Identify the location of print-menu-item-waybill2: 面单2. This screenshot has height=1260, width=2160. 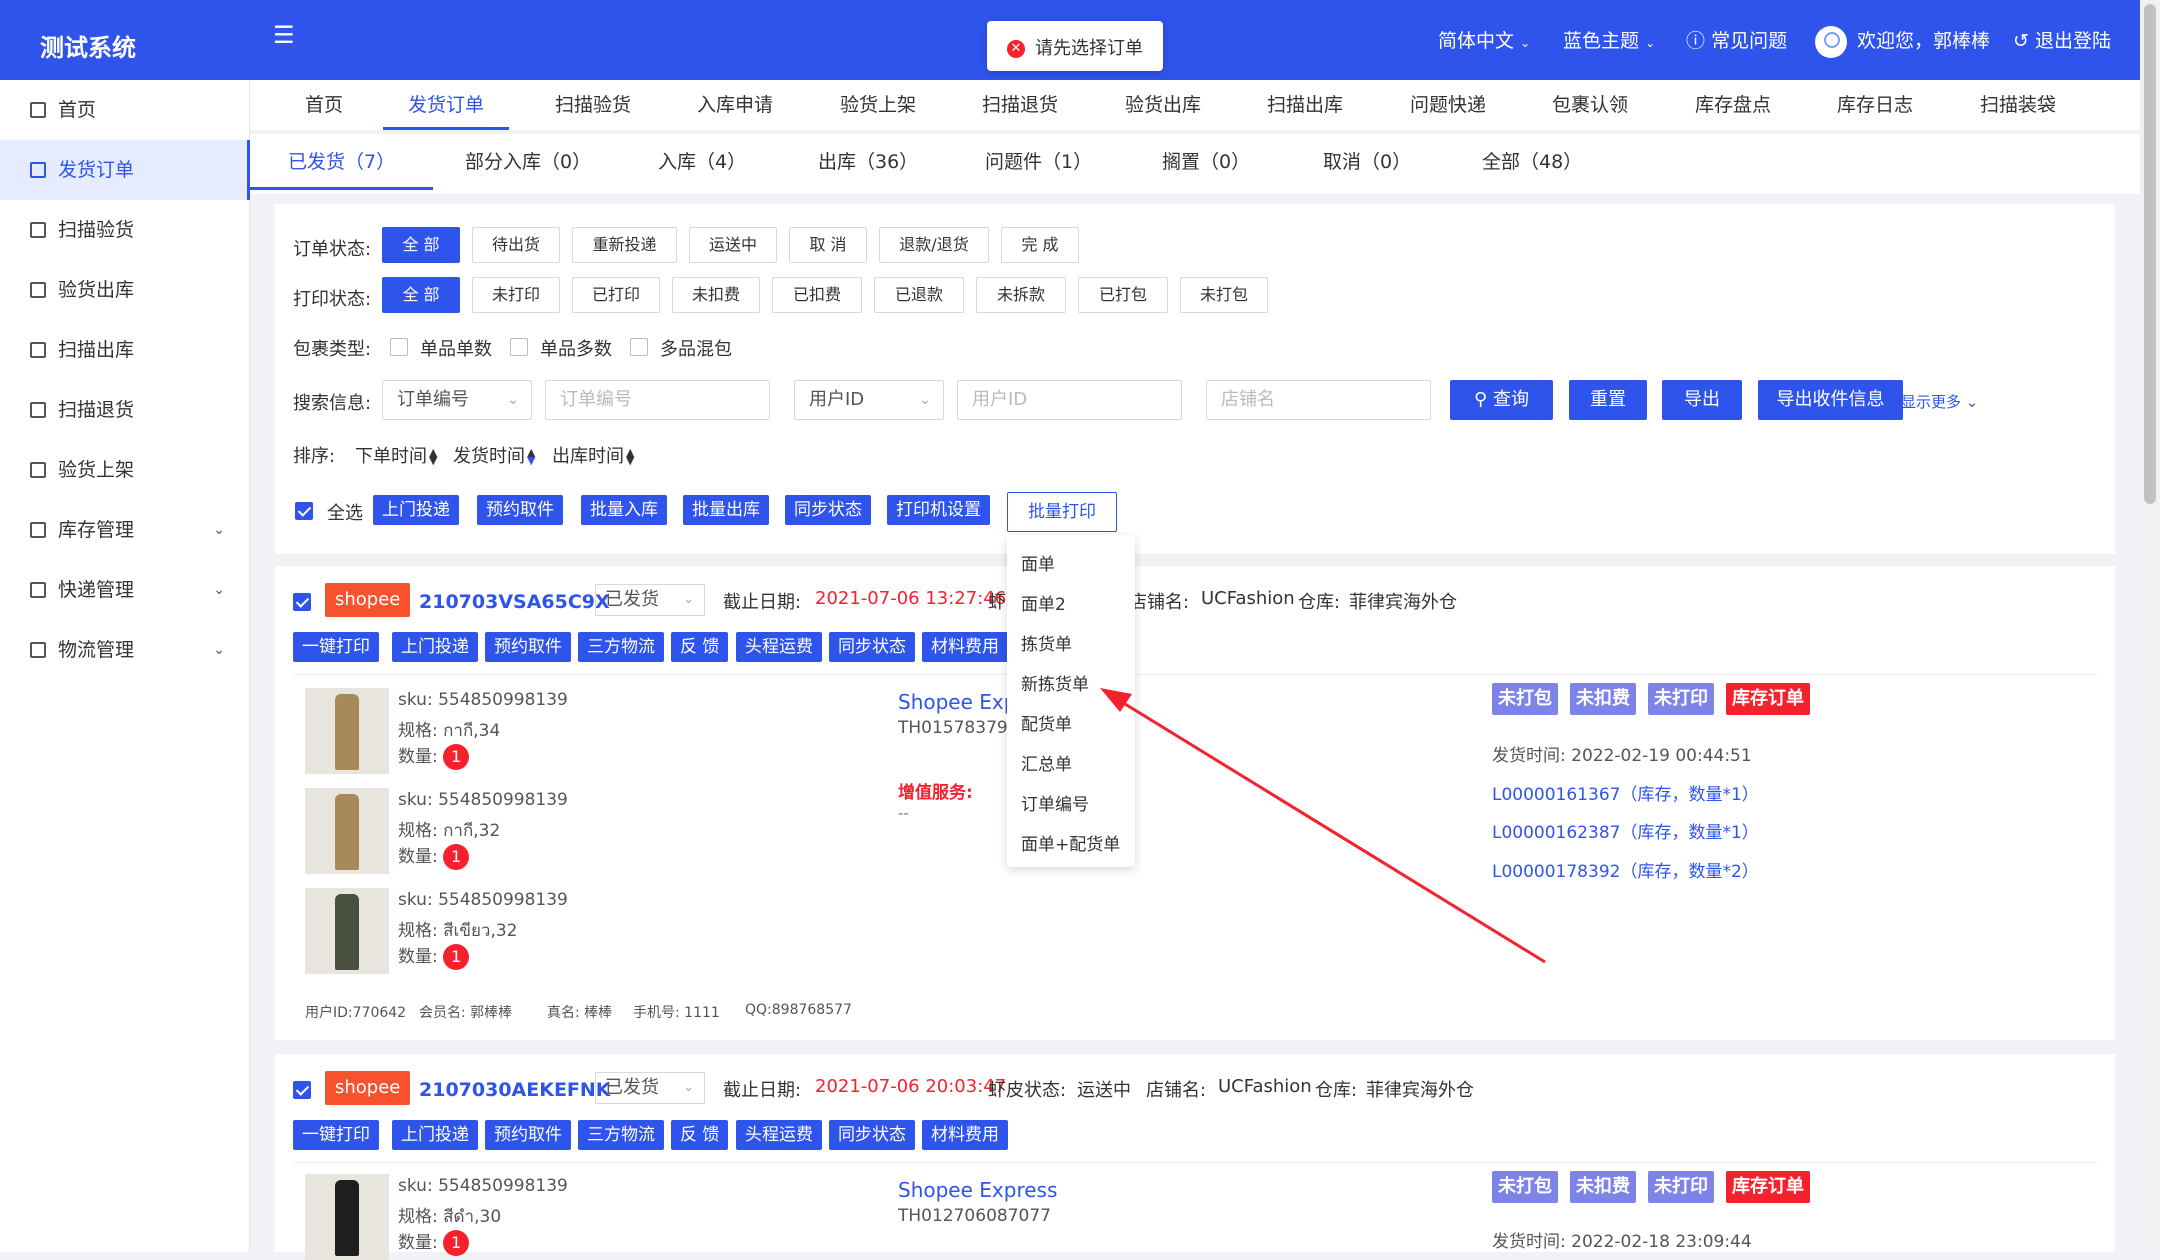
(1043, 602).